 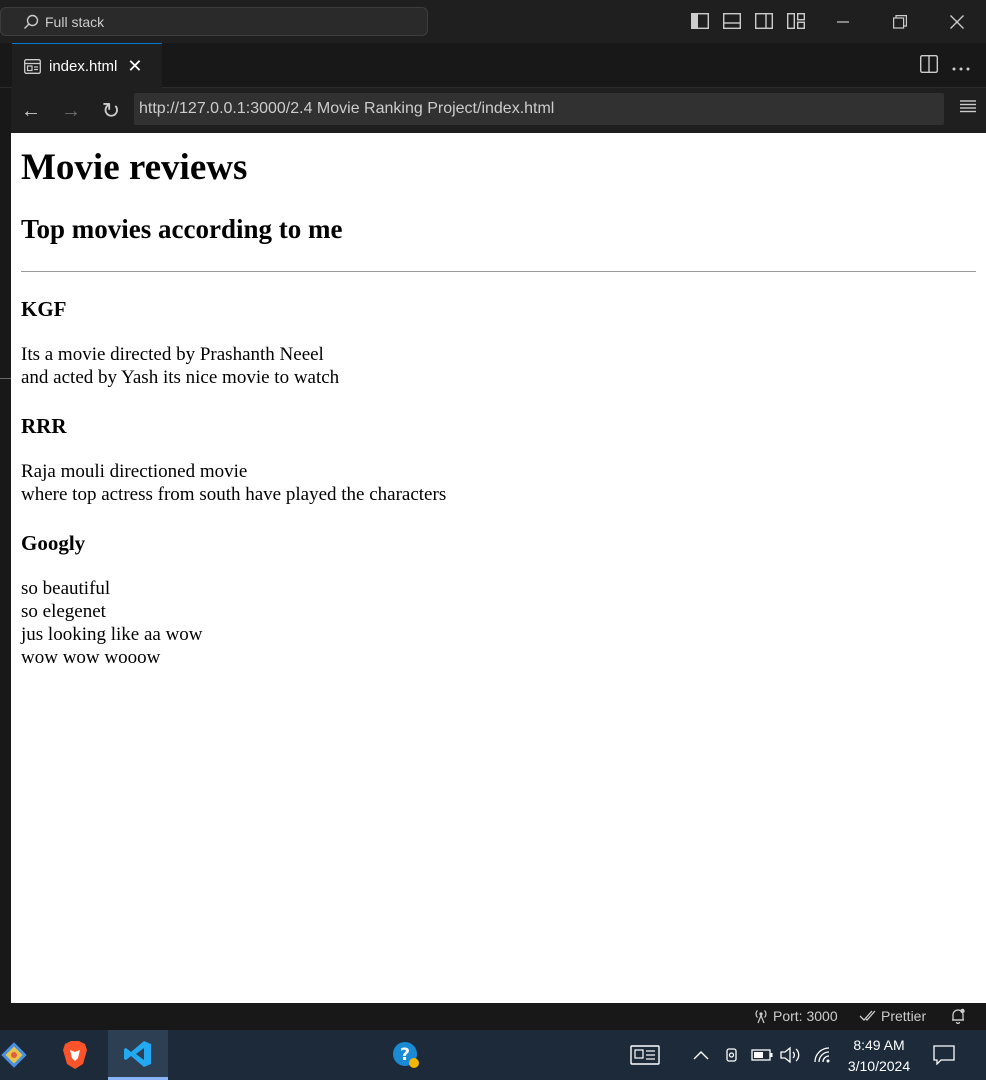 What do you see at coordinates (764, 21) in the screenshot?
I see `toggle-secondary-sidebar-icon` at bounding box center [764, 21].